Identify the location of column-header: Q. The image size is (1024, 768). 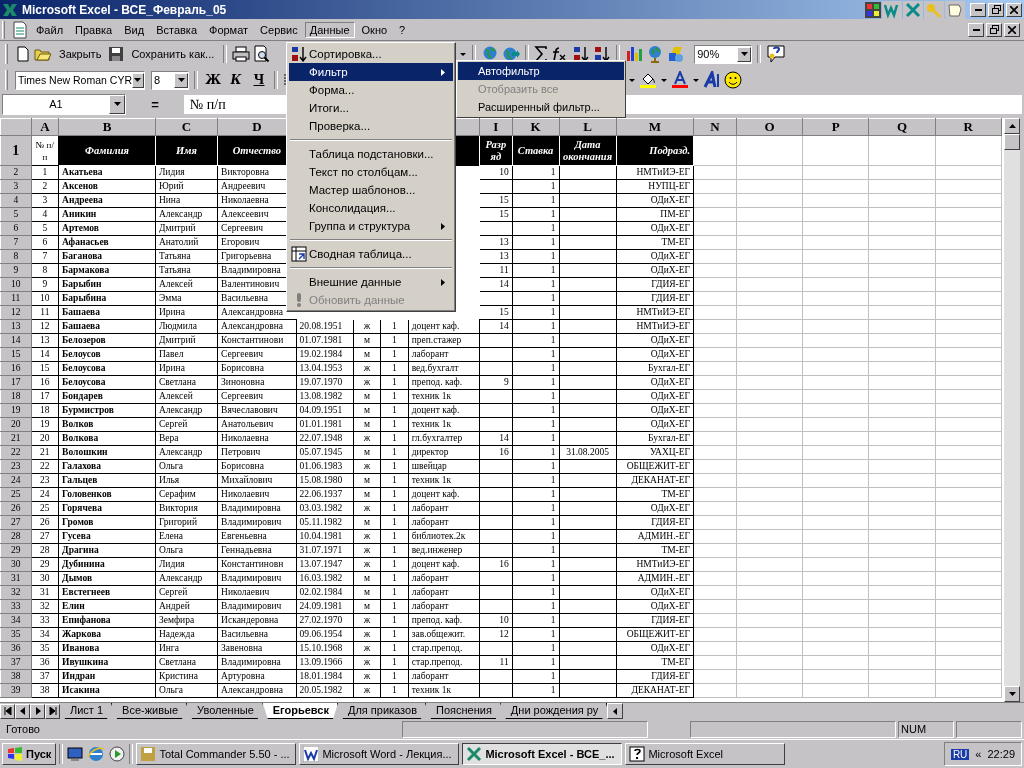
(902, 127).